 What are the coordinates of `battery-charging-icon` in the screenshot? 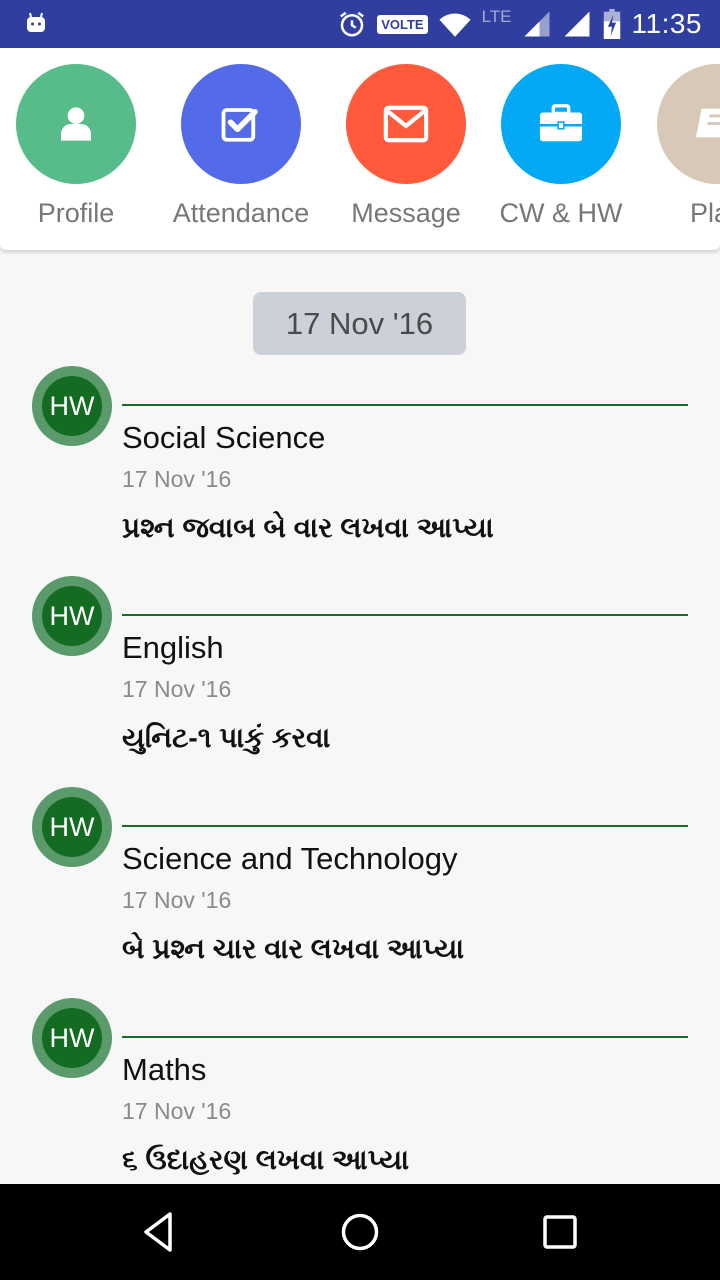 It's located at (611, 24).